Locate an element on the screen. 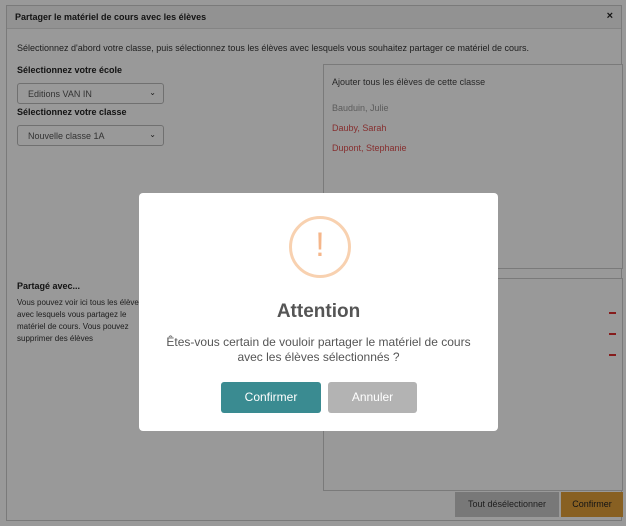 The height and width of the screenshot is (526, 626). warning-icon: ! is located at coordinates (320, 247).